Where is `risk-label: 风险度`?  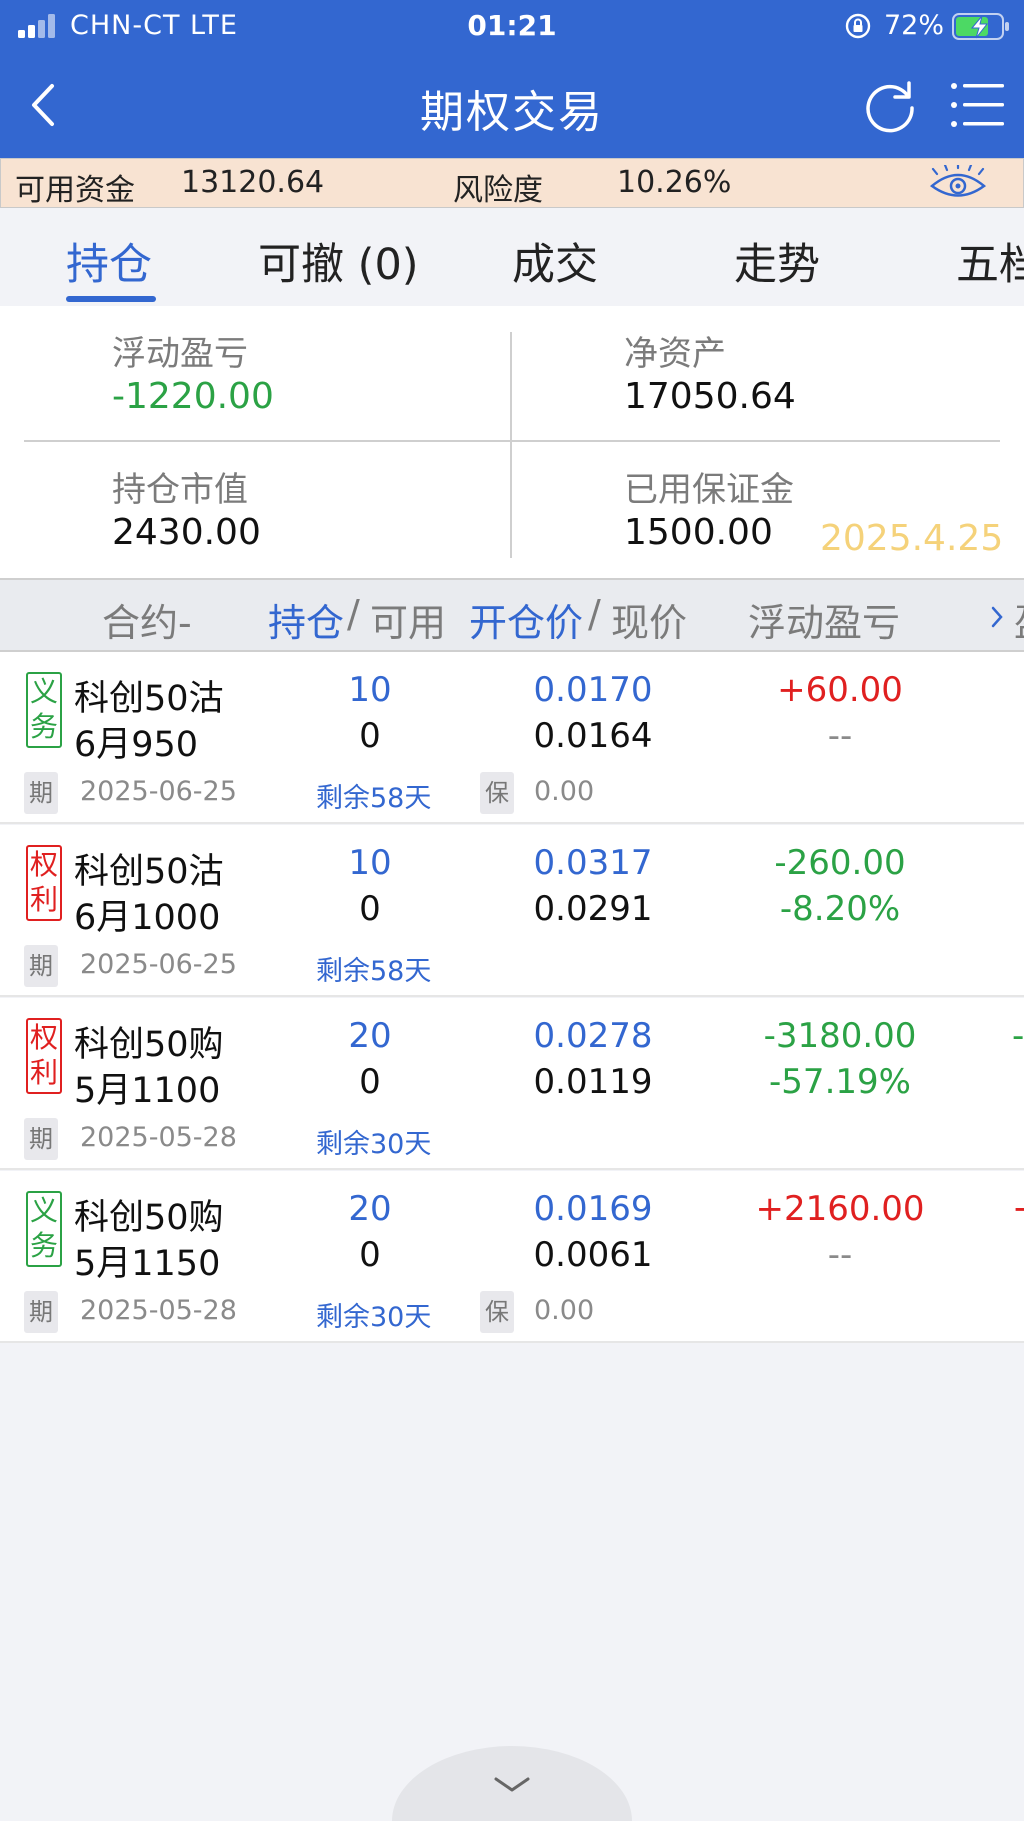
risk-label: 风险度 is located at coordinates (498, 190).